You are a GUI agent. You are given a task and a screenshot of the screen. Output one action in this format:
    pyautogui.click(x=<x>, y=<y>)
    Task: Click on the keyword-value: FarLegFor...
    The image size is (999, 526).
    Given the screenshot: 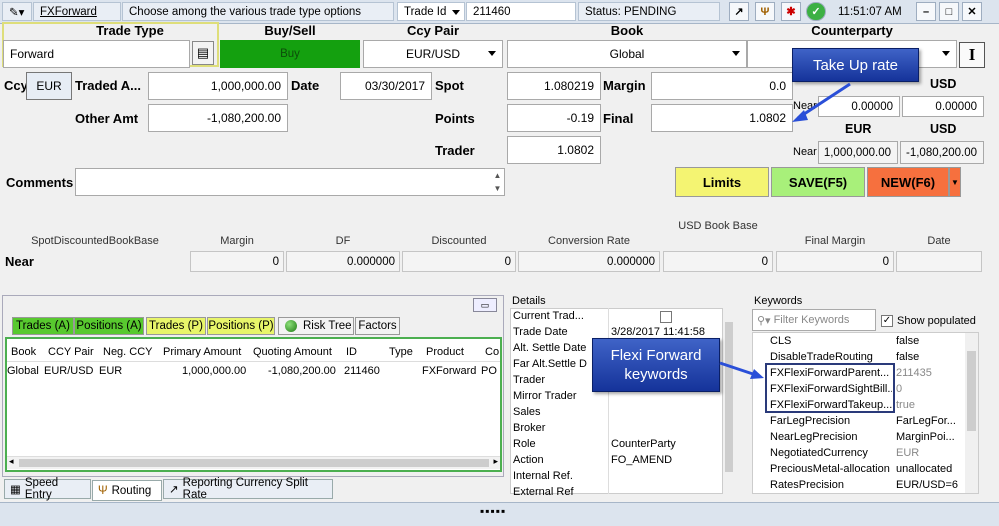 What is the action you would take?
    pyautogui.click(x=929, y=421)
    